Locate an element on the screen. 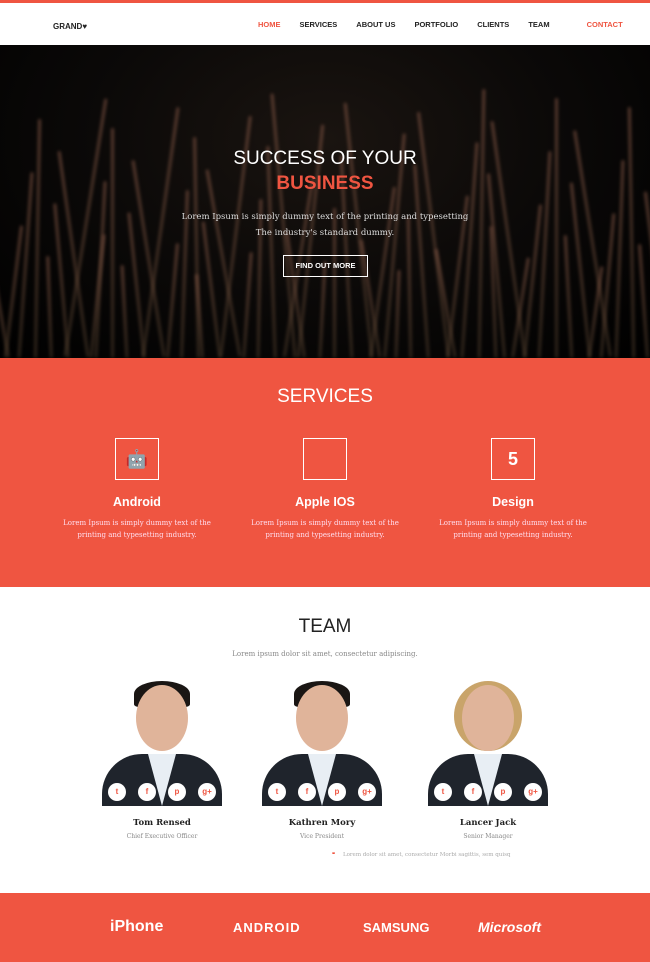 This screenshot has width=650, height=962. client-samsung-logo: SAMSUNG is located at coordinates (396, 927).